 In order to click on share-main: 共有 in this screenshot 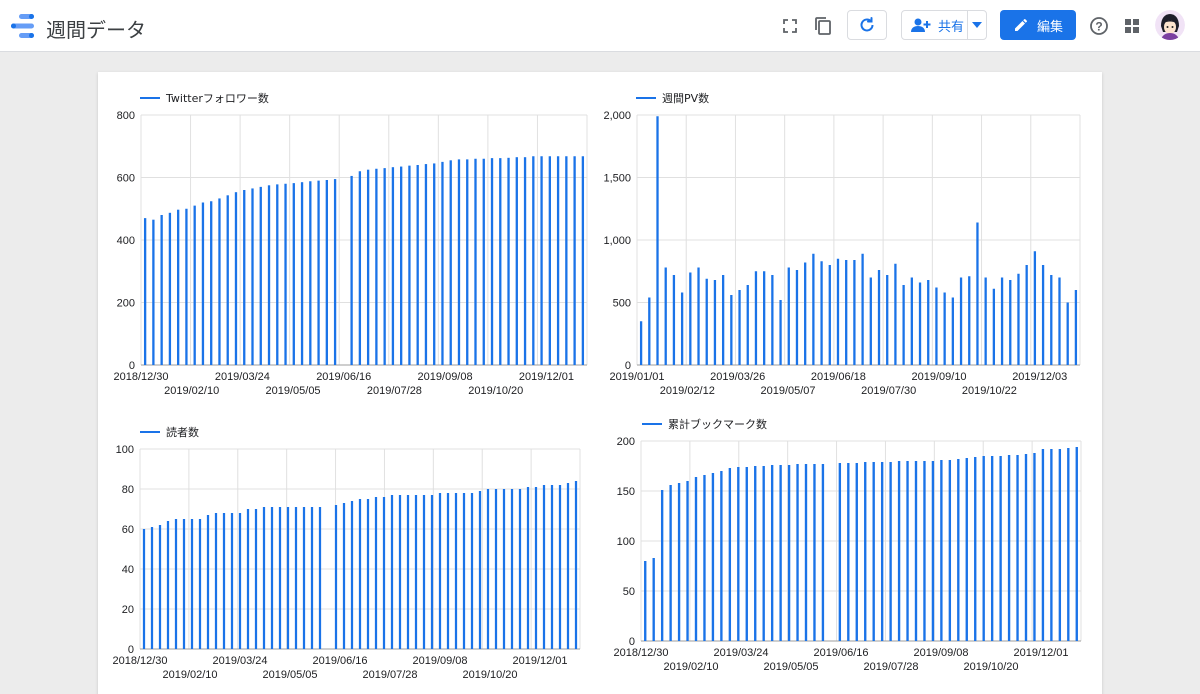, I will do `click(935, 25)`.